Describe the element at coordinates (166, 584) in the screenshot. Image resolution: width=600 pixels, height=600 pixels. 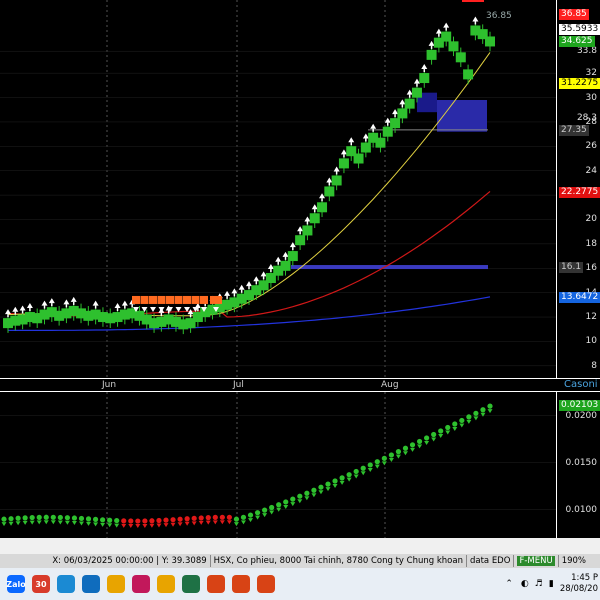
I see `chrome2-icon` at that location.